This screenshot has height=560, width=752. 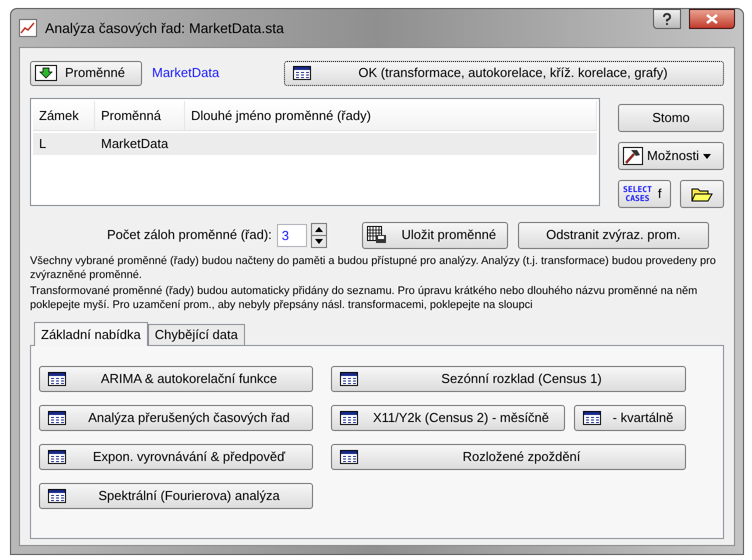 What do you see at coordinates (196, 334) in the screenshot?
I see `tab: Chybějící data` at bounding box center [196, 334].